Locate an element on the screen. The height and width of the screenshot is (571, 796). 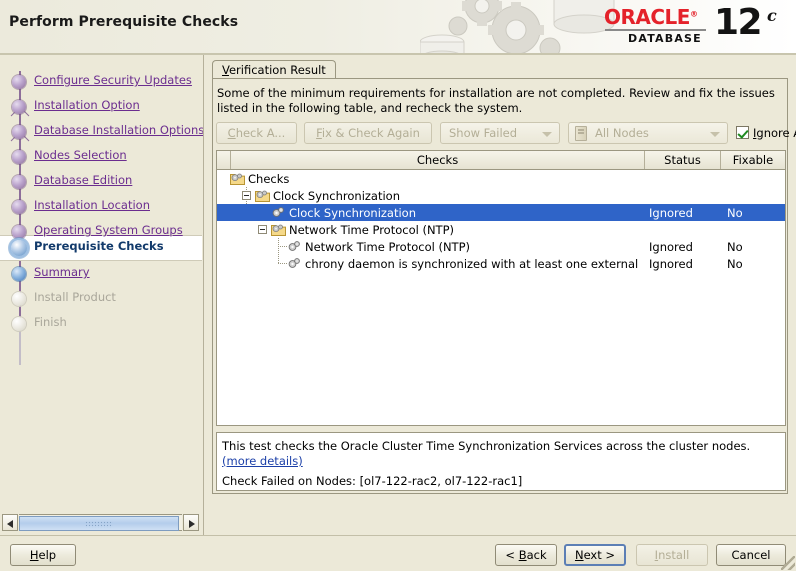
sidebar-item-label: Installation Location is located at coordinates (92, 205).